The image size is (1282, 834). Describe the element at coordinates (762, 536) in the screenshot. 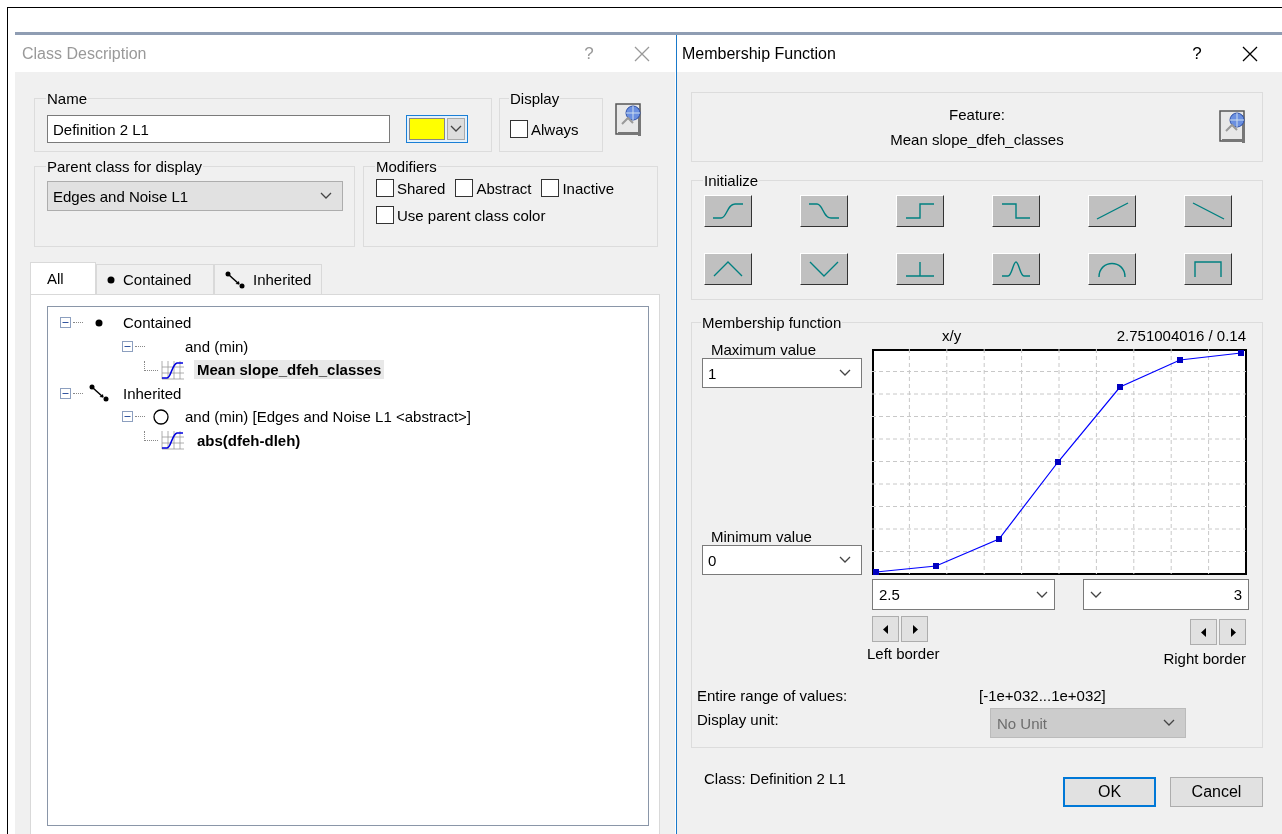

I see `field-label: Minimum value` at that location.